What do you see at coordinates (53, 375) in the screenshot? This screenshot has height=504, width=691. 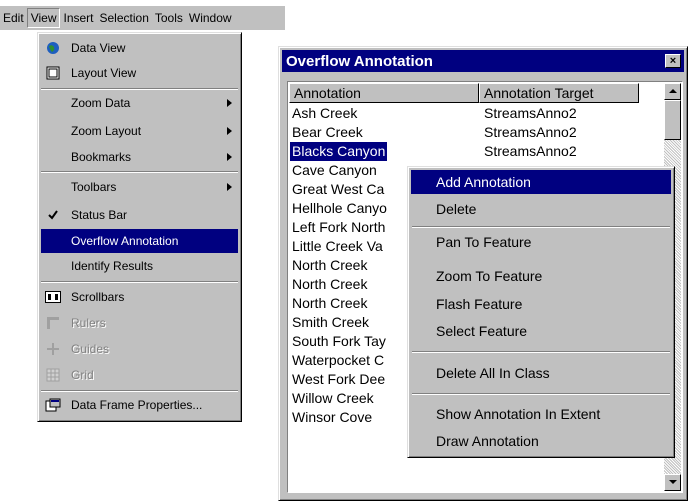 I see `grid-icon` at bounding box center [53, 375].